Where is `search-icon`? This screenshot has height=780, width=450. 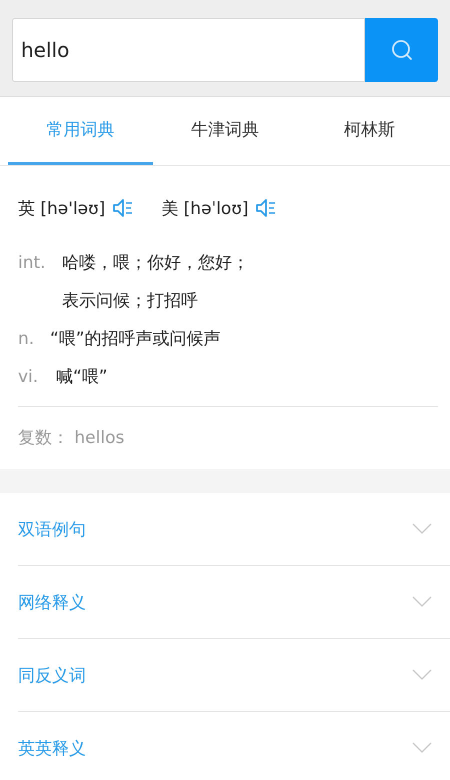
search-icon is located at coordinates (402, 50).